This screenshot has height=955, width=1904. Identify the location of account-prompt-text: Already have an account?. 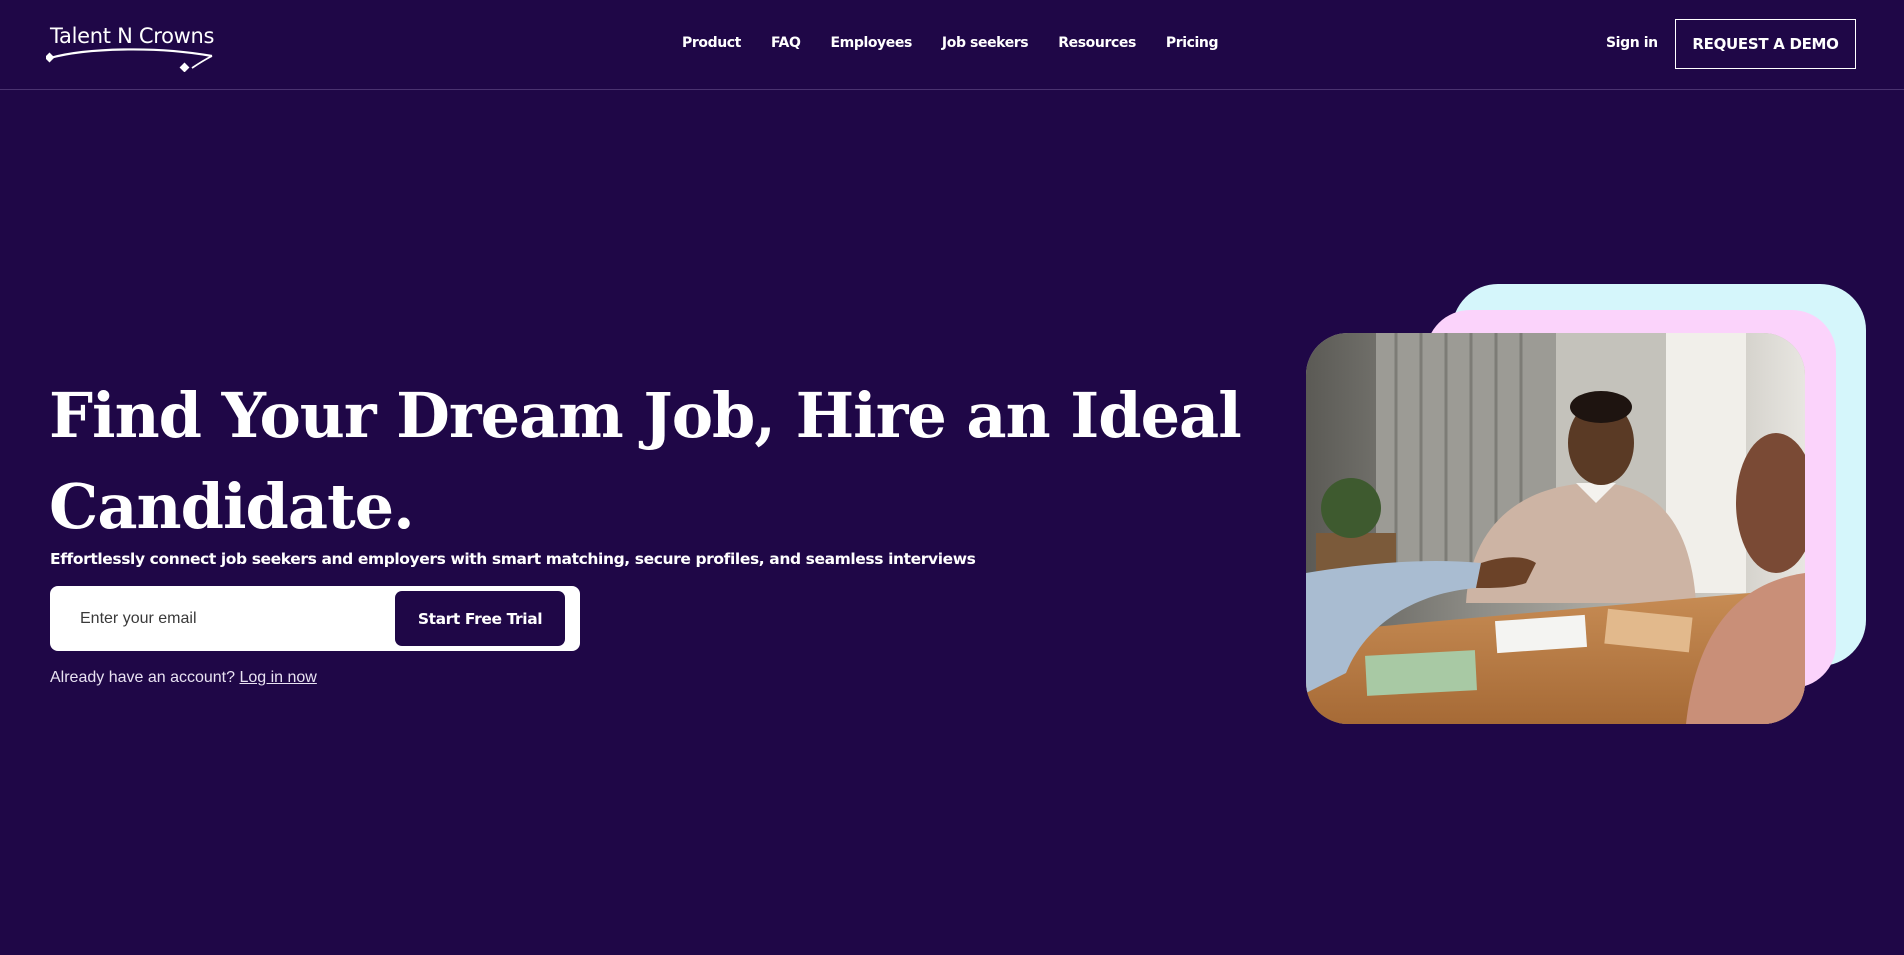
(143, 677).